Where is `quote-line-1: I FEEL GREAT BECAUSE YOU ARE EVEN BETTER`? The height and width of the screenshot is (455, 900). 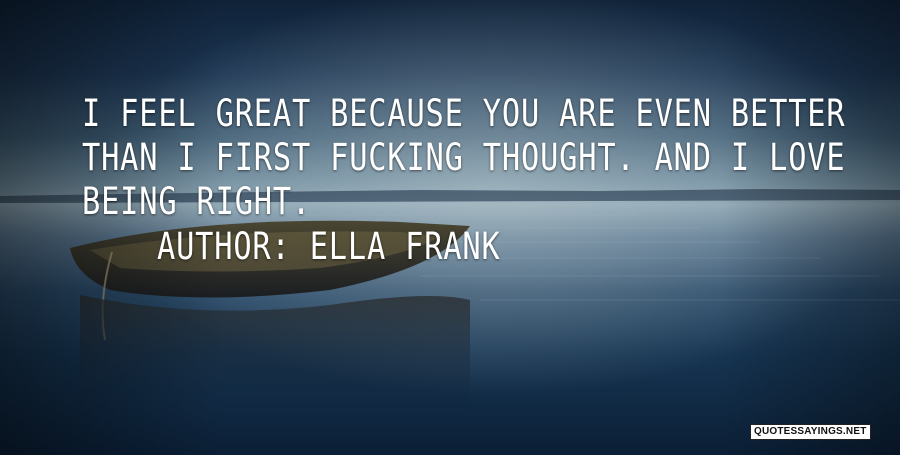
quote-line-1: I FEEL GREAT BECAUSE YOU ARE EVEN BETTER is located at coordinates (464, 113).